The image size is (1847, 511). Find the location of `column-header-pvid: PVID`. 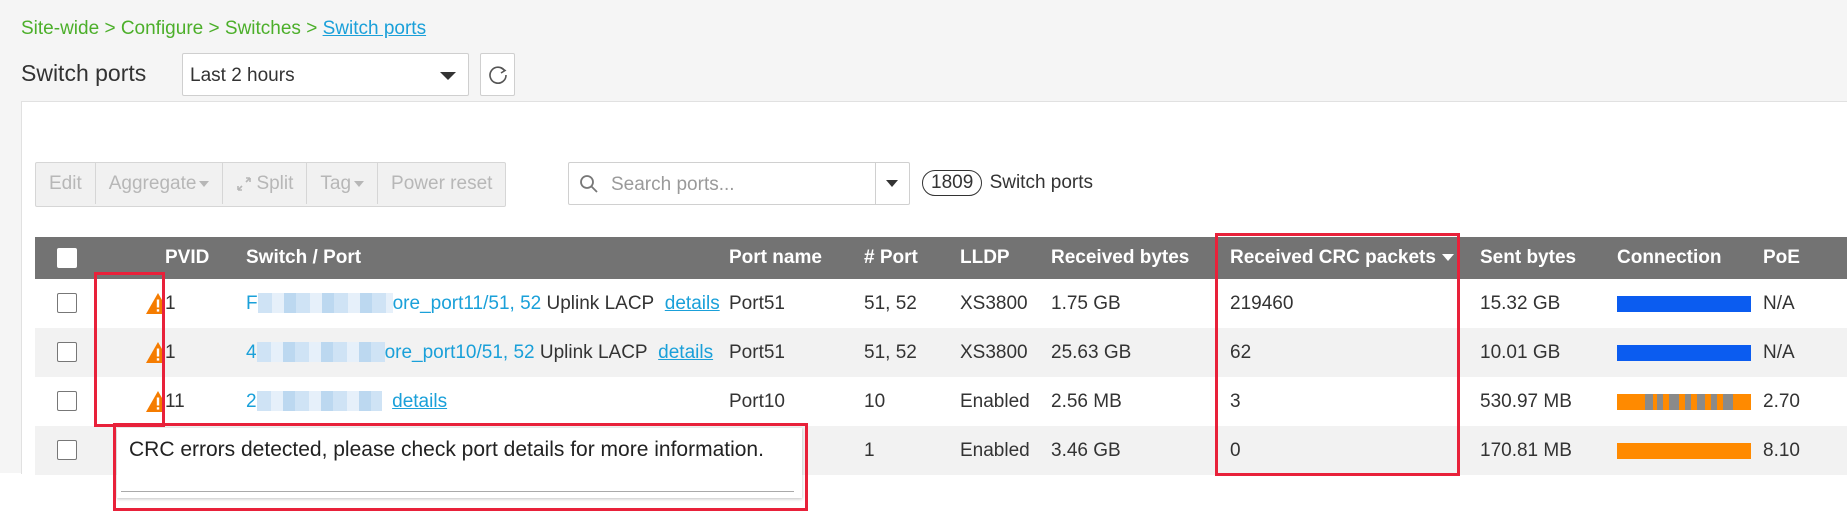

column-header-pvid: PVID is located at coordinates (205, 258).